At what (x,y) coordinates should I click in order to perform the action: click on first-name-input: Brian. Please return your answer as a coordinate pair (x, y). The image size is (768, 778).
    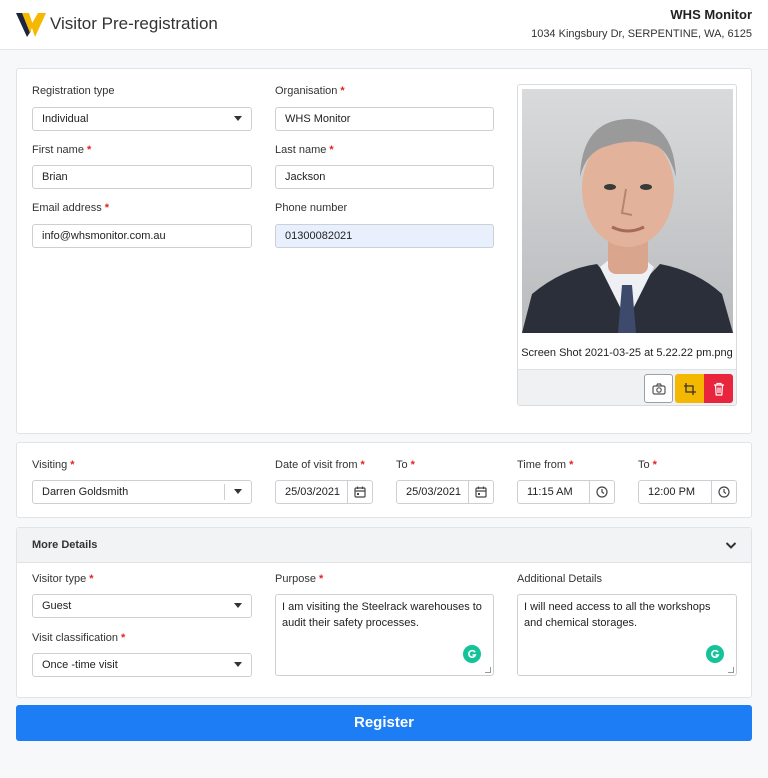
    Looking at the image, I should click on (142, 177).